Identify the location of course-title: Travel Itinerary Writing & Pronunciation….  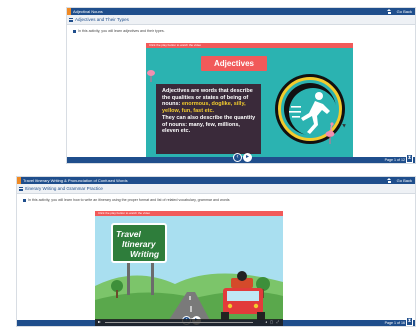
(75, 180).